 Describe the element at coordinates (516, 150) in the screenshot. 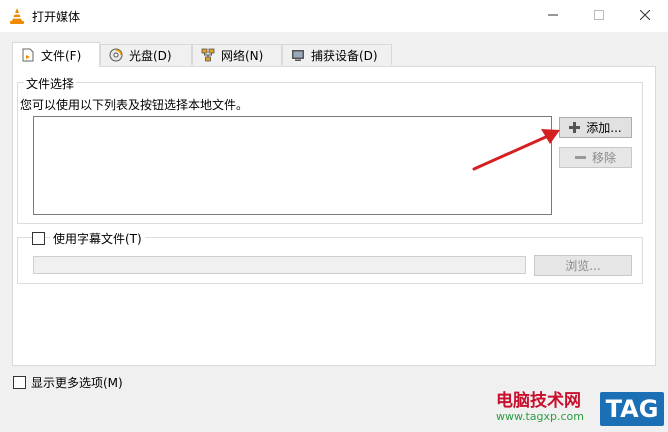

I see `annotation-arrow-icon` at that location.